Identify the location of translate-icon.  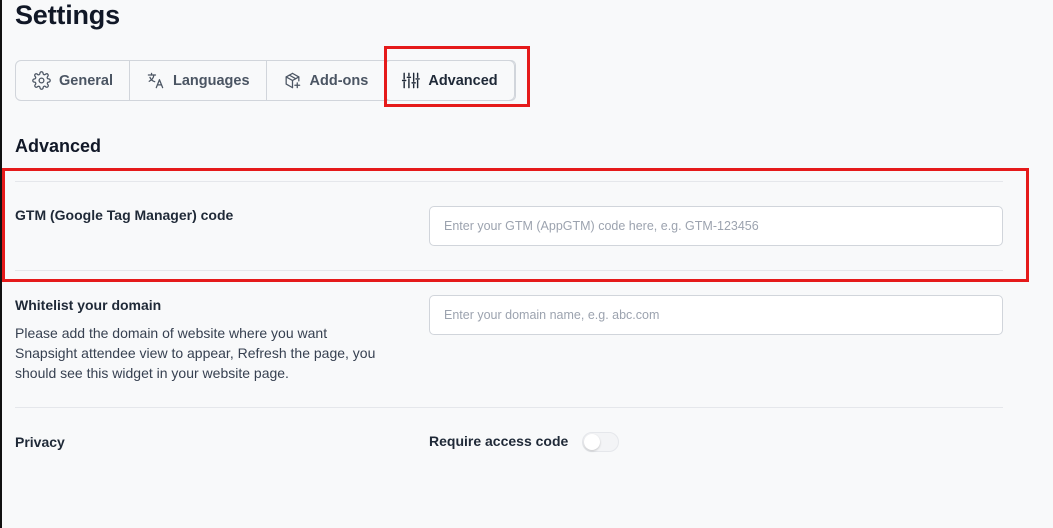
(155, 80).